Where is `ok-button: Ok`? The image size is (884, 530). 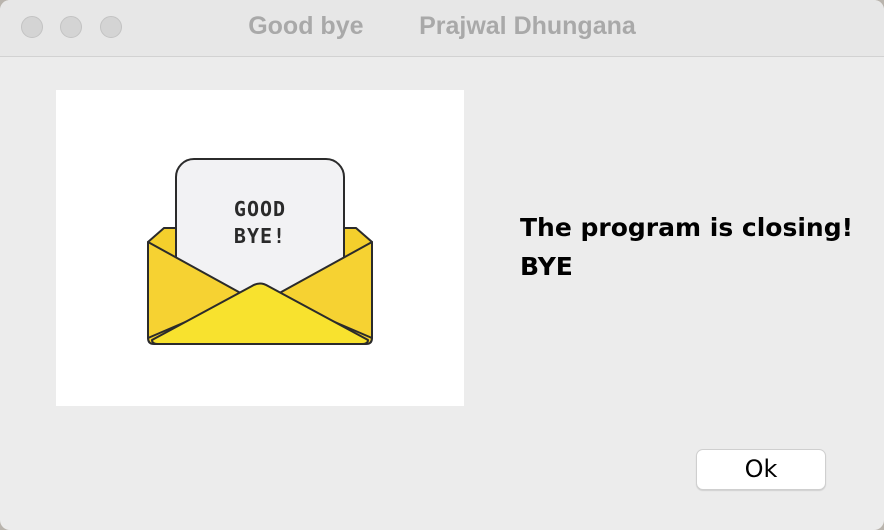 ok-button: Ok is located at coordinates (761, 469).